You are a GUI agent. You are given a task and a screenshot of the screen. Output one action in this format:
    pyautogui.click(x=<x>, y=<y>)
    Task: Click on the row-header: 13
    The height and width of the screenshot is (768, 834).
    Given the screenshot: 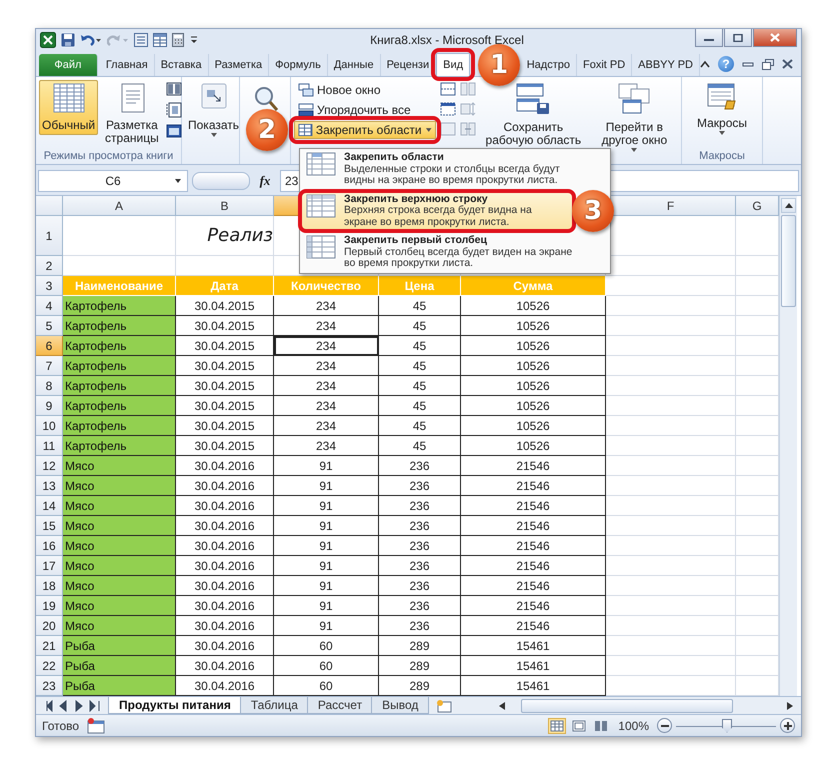 What is the action you would take?
    pyautogui.click(x=49, y=486)
    